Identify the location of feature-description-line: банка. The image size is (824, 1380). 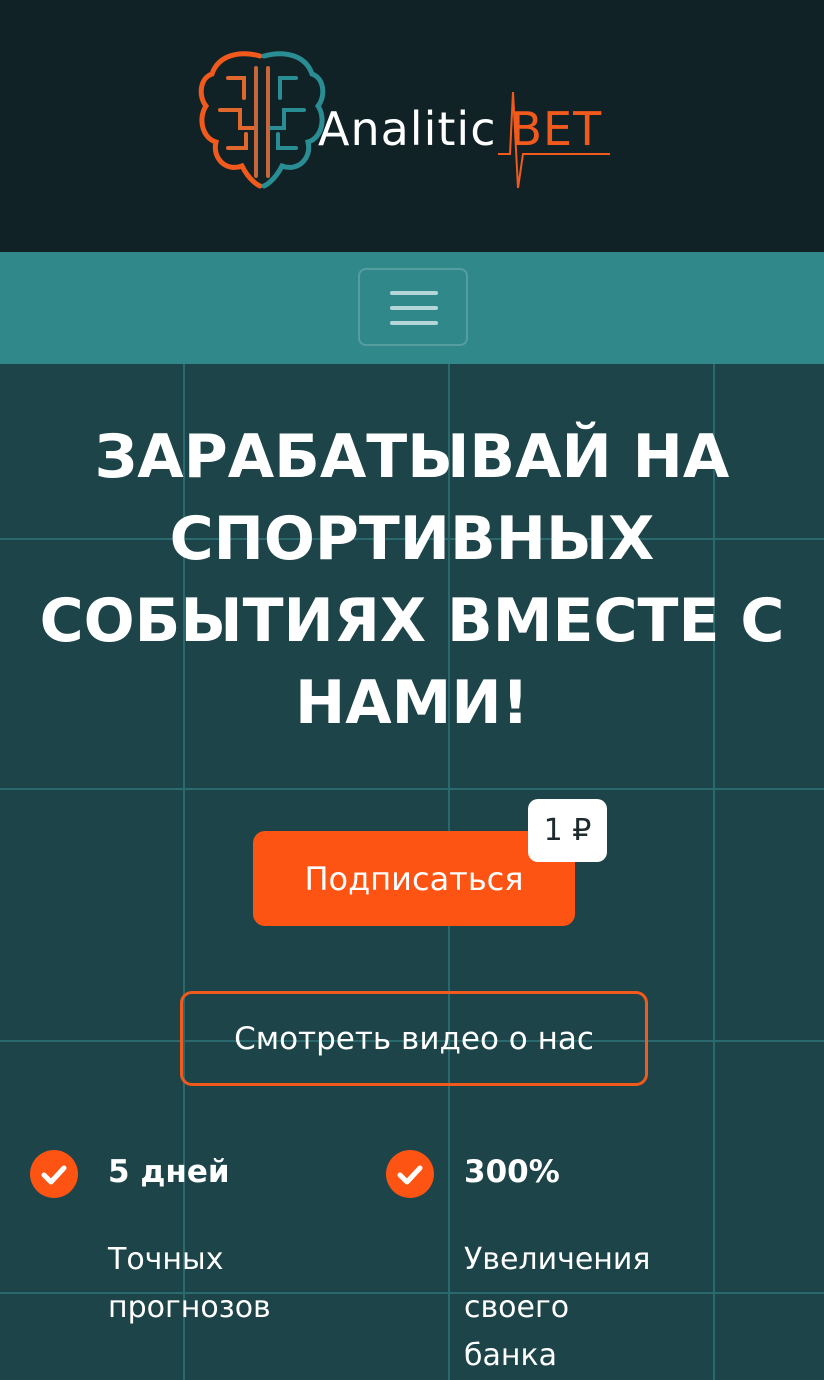
(511, 1355).